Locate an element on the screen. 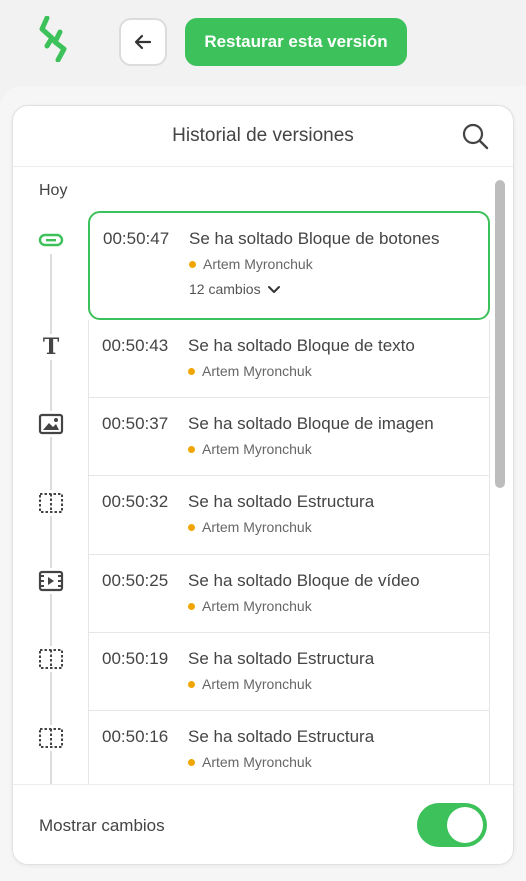 The width and height of the screenshot is (526, 881). show-changes-toggle is located at coordinates (452, 825).